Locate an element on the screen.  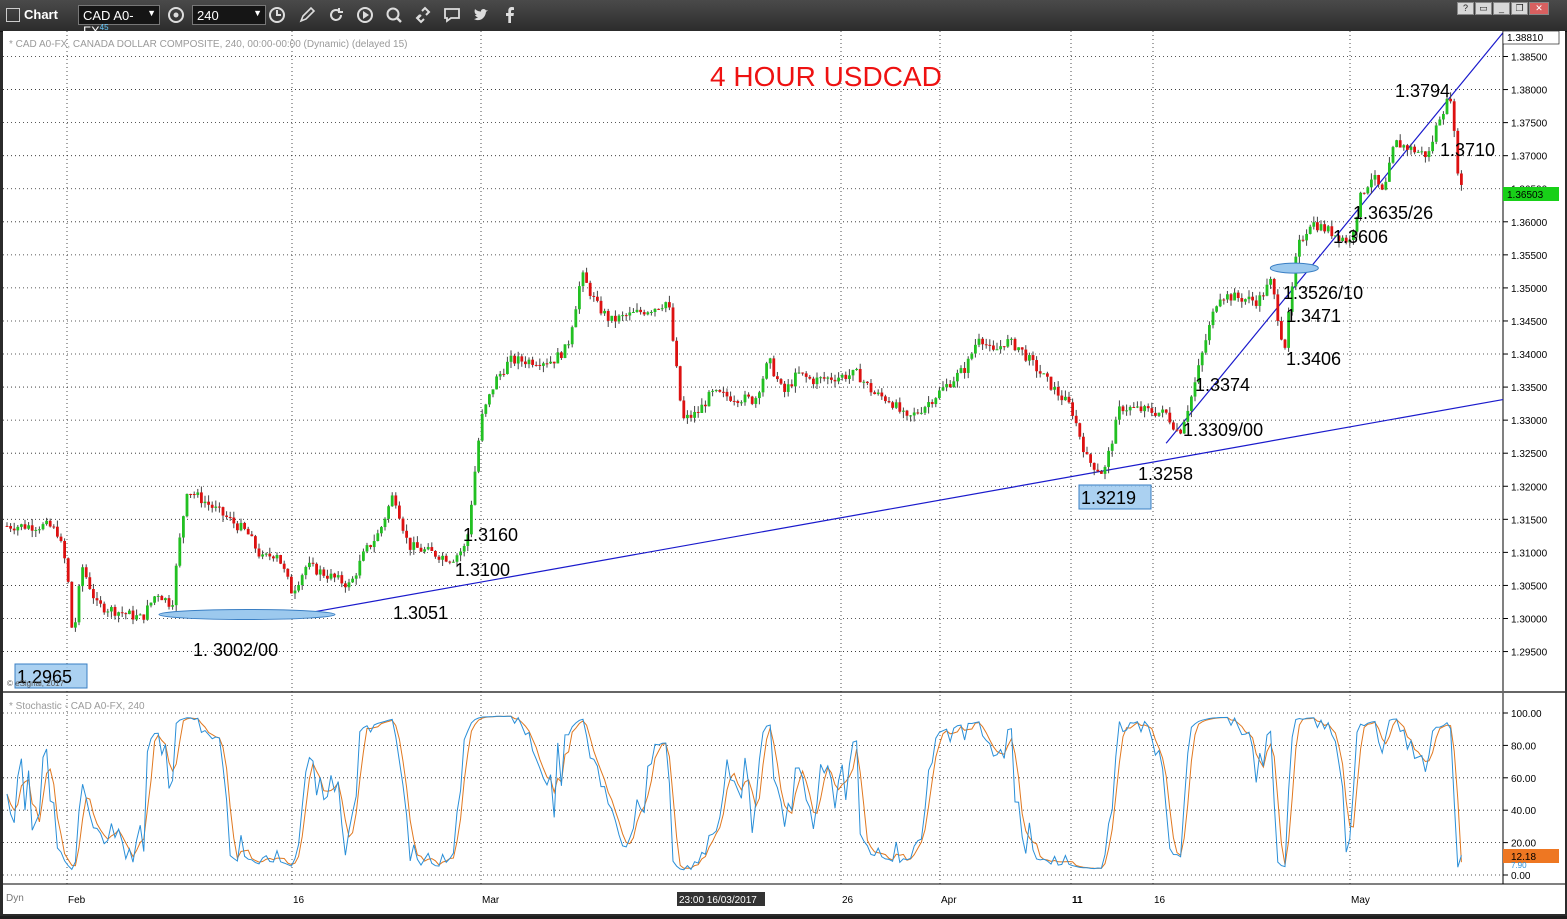
price-tick-label: 1.37000 is located at coordinates (1529, 157).